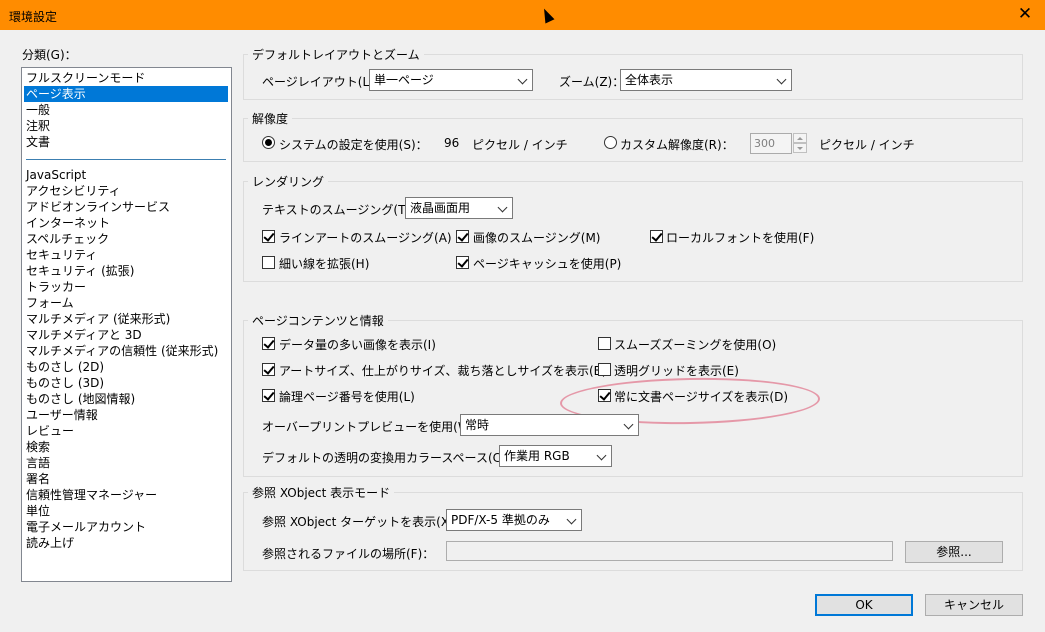 This screenshot has width=1045, height=632. I want to click on category-item: ユーザー情報, so click(62, 415).